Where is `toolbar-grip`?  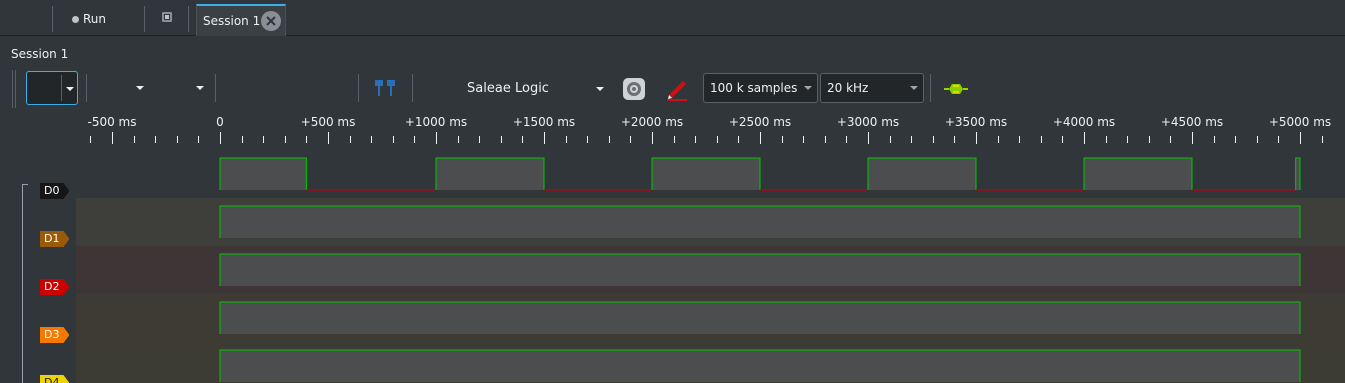
toolbar-grip is located at coordinates (14, 89).